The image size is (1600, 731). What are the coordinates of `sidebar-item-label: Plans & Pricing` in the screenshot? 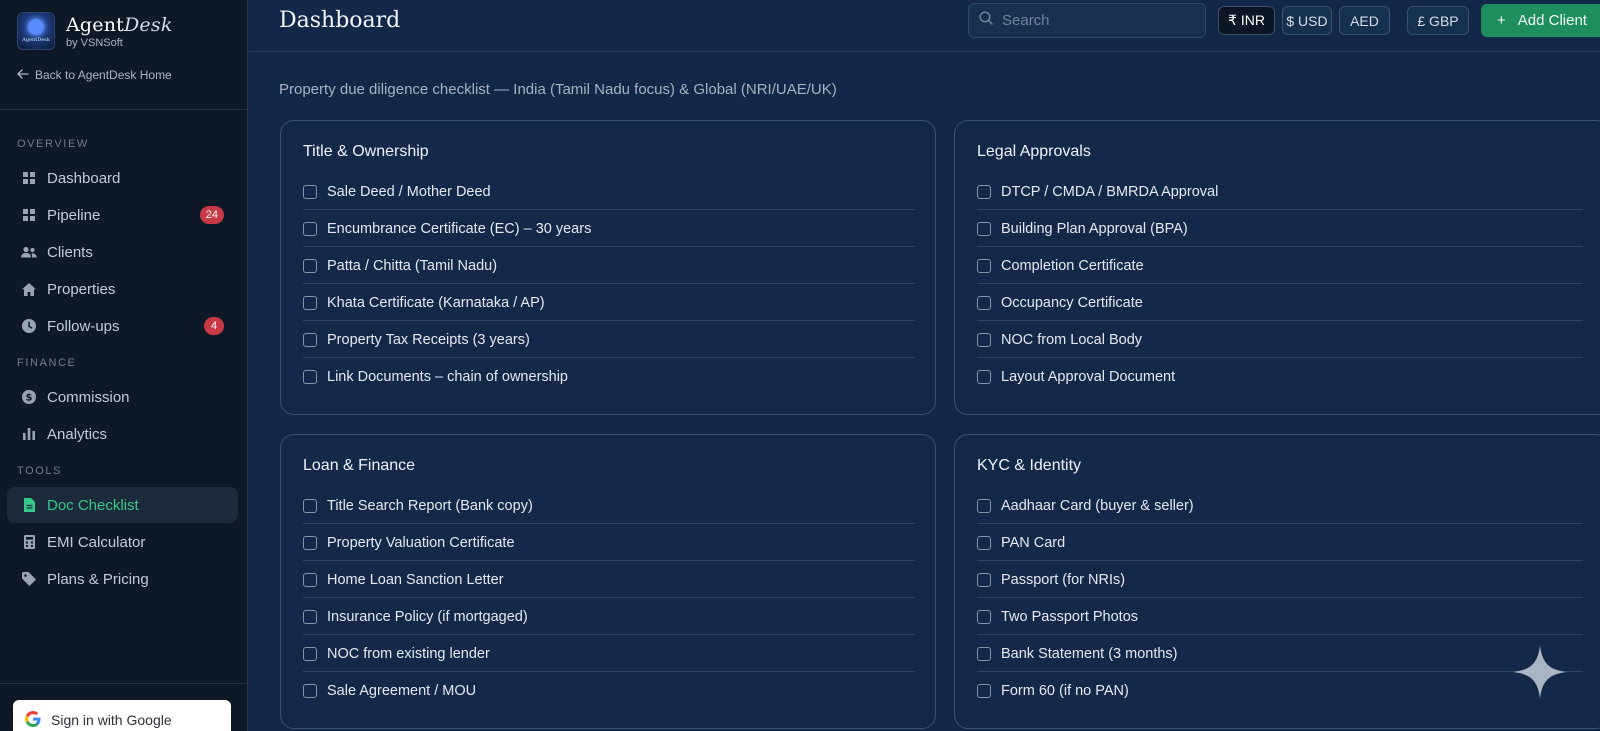 It's located at (98, 579).